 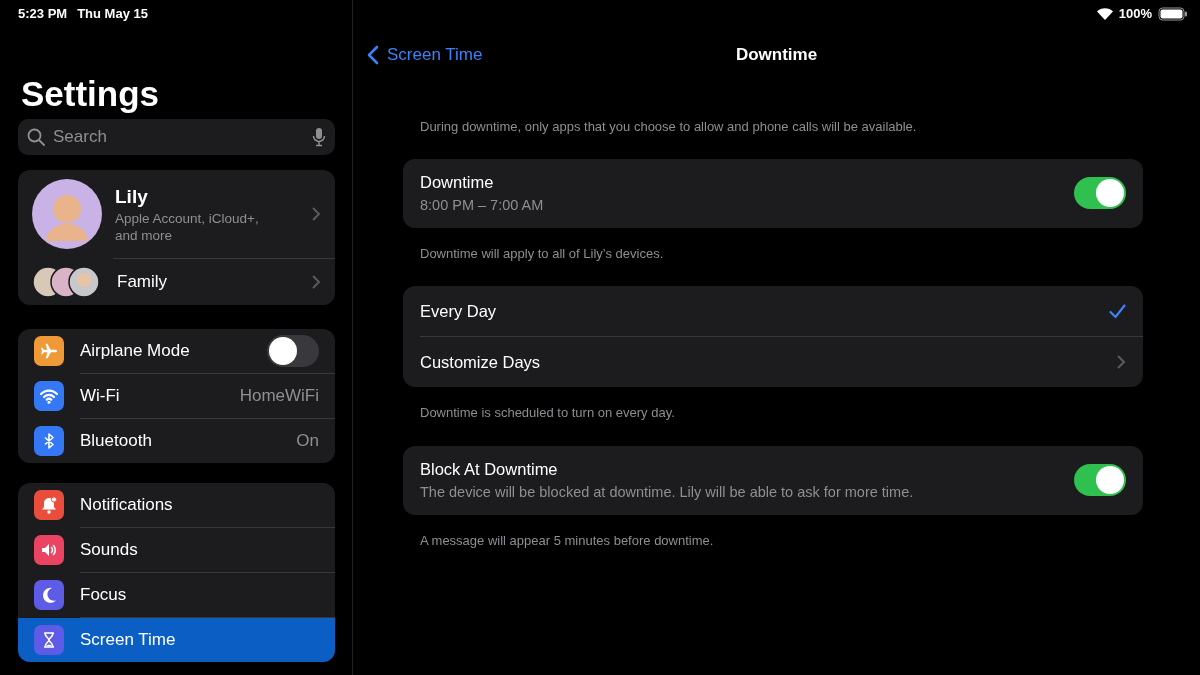 I want to click on microphone-icon, so click(x=319, y=137).